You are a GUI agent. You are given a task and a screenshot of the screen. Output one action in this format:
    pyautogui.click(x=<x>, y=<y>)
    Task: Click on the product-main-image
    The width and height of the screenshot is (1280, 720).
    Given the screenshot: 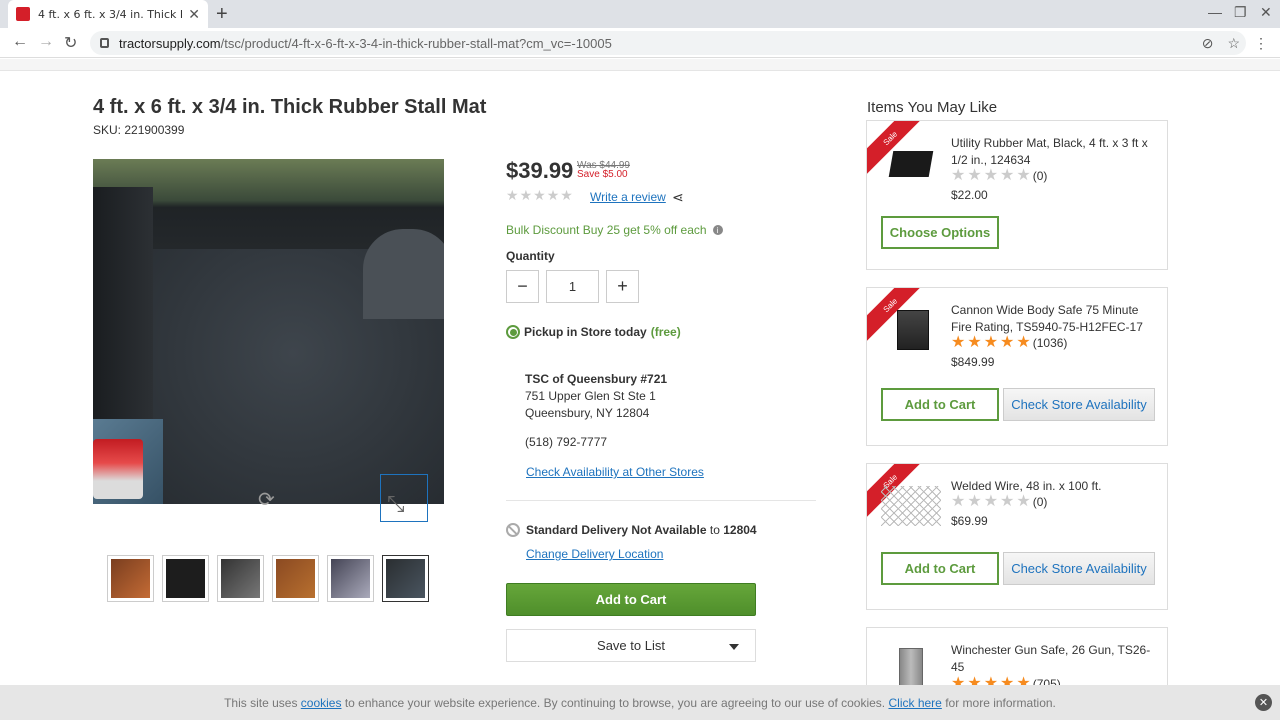 What is the action you would take?
    pyautogui.click(x=268, y=331)
    